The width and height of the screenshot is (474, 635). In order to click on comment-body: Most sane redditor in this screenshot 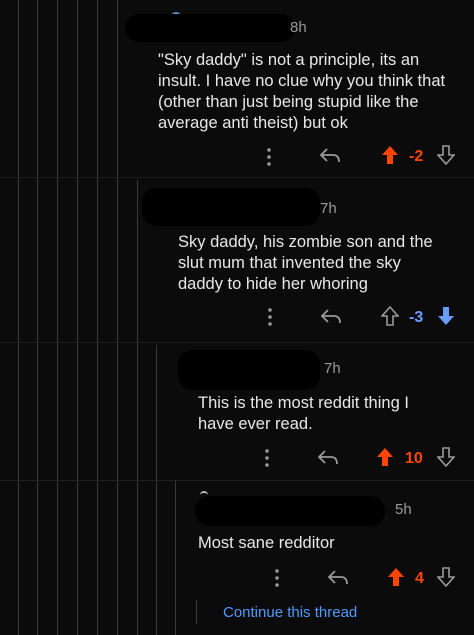, I will do `click(266, 543)`.